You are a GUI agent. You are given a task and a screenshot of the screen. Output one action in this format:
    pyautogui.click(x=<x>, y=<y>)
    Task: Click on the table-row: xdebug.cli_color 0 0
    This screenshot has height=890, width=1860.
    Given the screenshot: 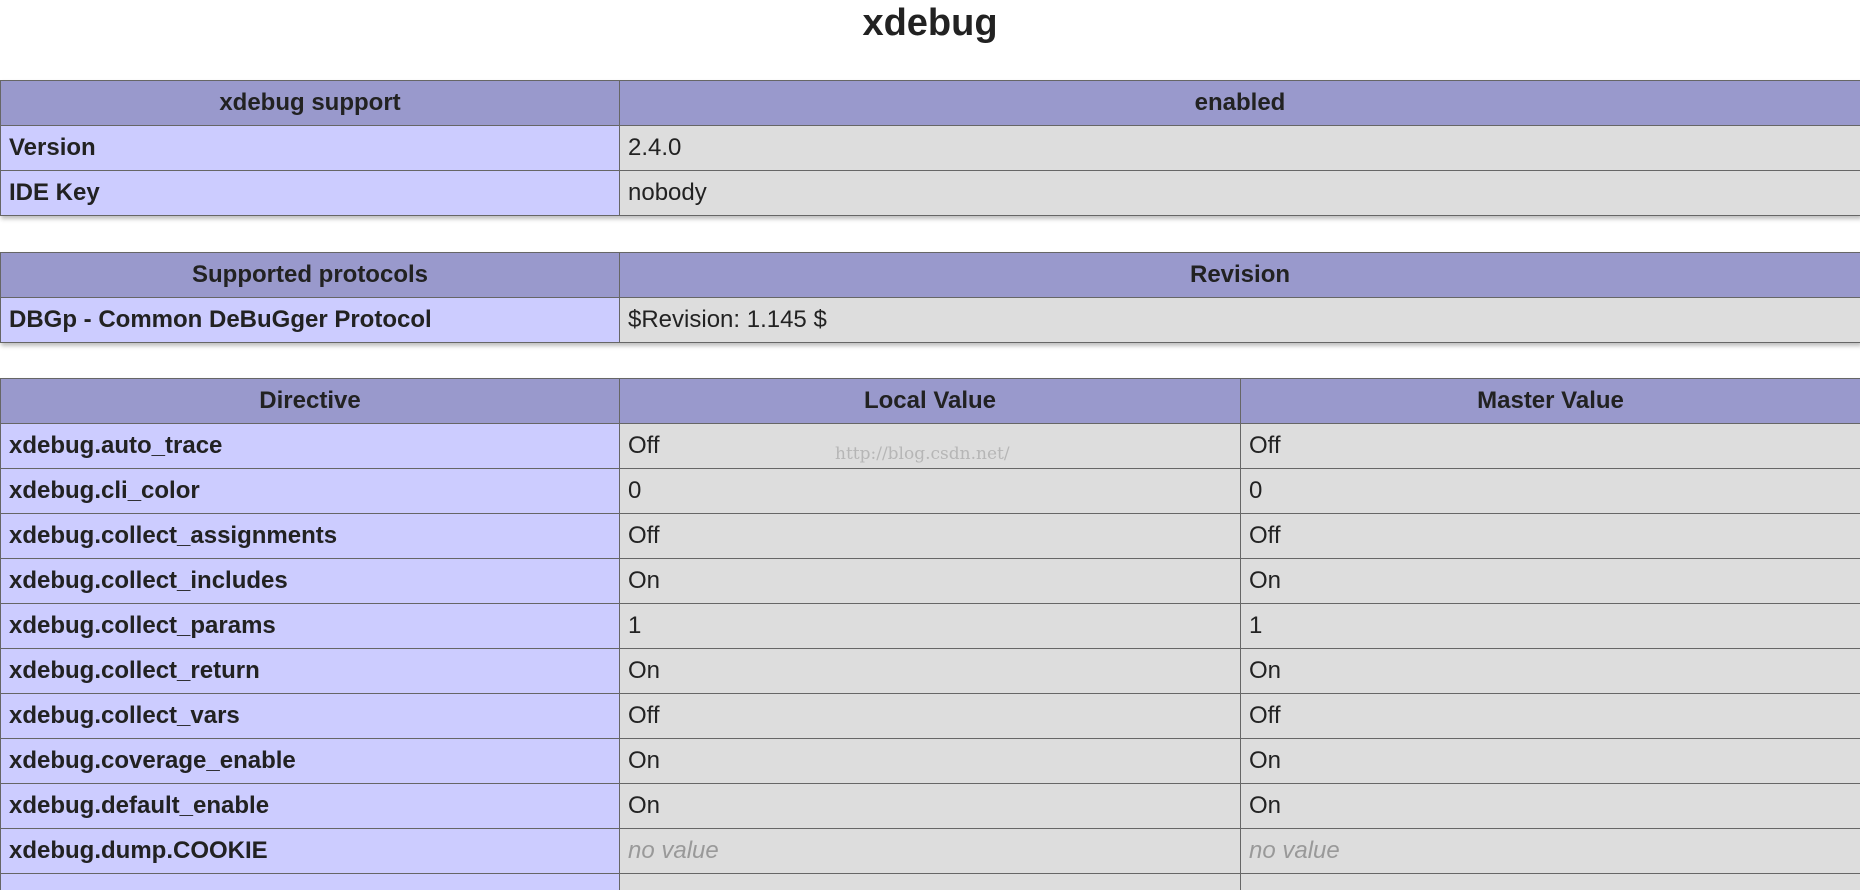 What is the action you would take?
    pyautogui.click(x=930, y=491)
    